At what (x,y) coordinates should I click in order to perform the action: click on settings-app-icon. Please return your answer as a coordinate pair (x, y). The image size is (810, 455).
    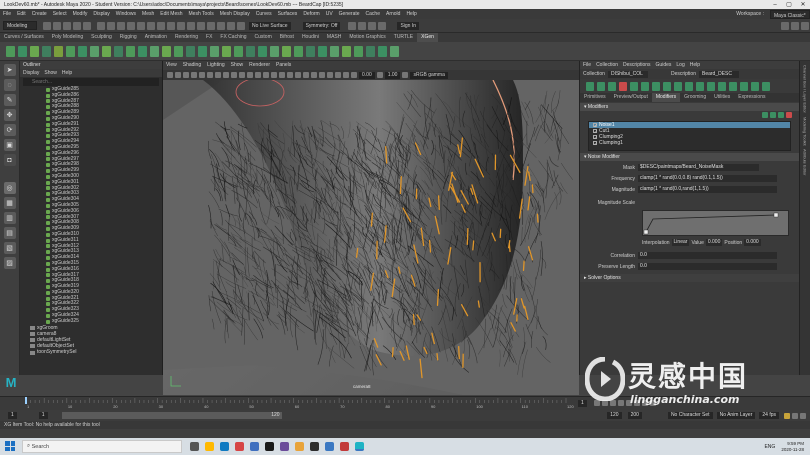
    Looking at the image, I should click on (314, 446).